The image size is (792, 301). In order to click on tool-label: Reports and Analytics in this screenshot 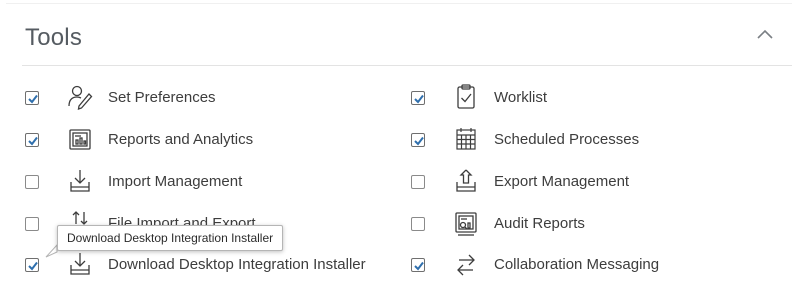, I will do `click(181, 139)`.